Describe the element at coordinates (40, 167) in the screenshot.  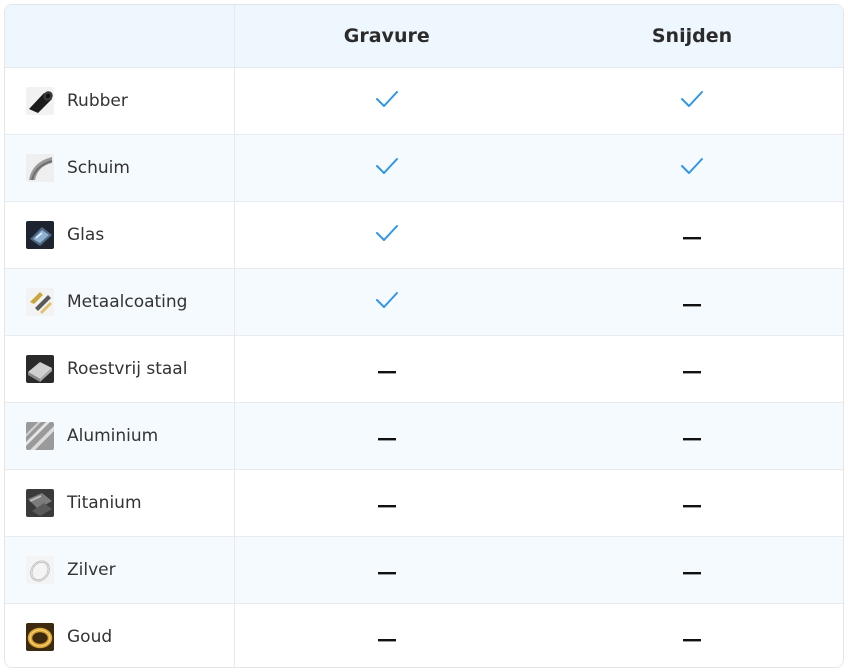
I see `foam-icon` at that location.